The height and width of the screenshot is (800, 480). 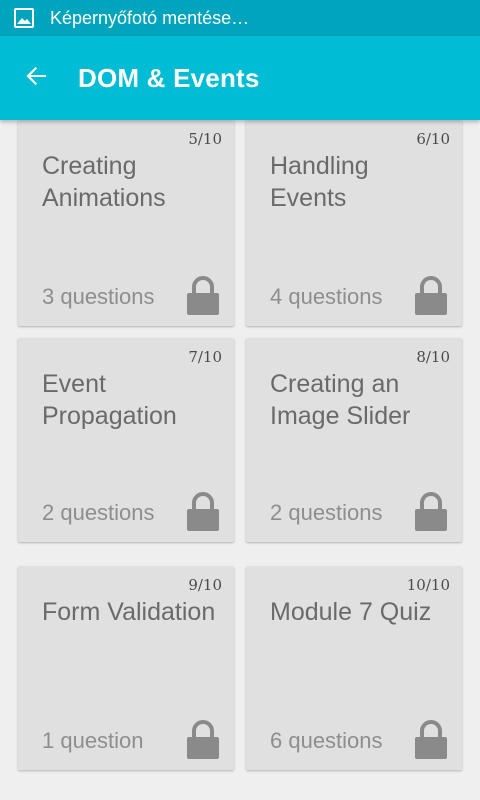 What do you see at coordinates (354, 223) in the screenshot?
I see `lesson-card: 6/10 Handling Events 4 questions` at bounding box center [354, 223].